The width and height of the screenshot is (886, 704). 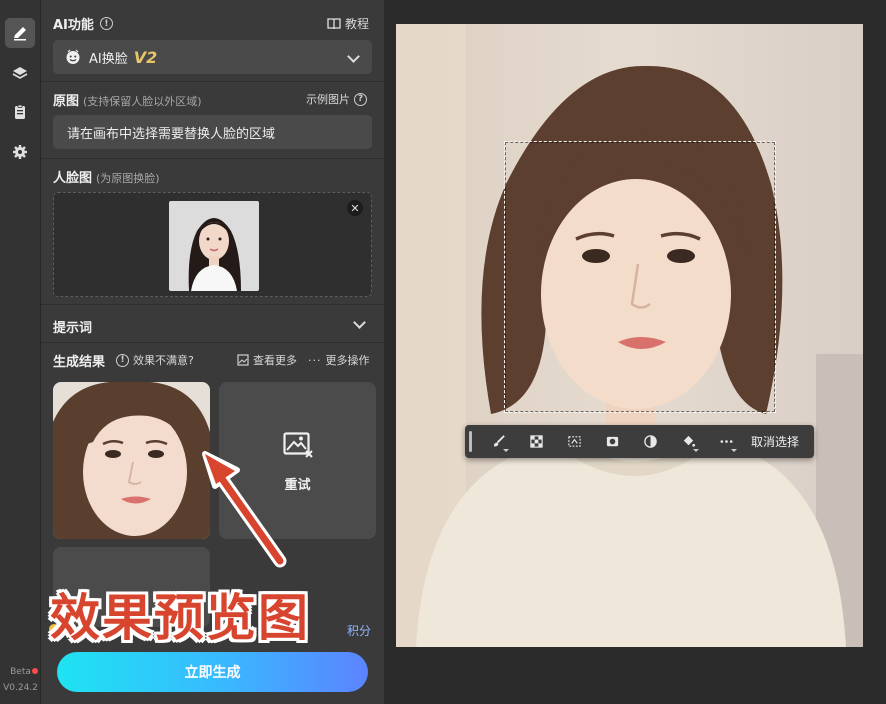 I want to click on result-image, so click(x=131, y=460).